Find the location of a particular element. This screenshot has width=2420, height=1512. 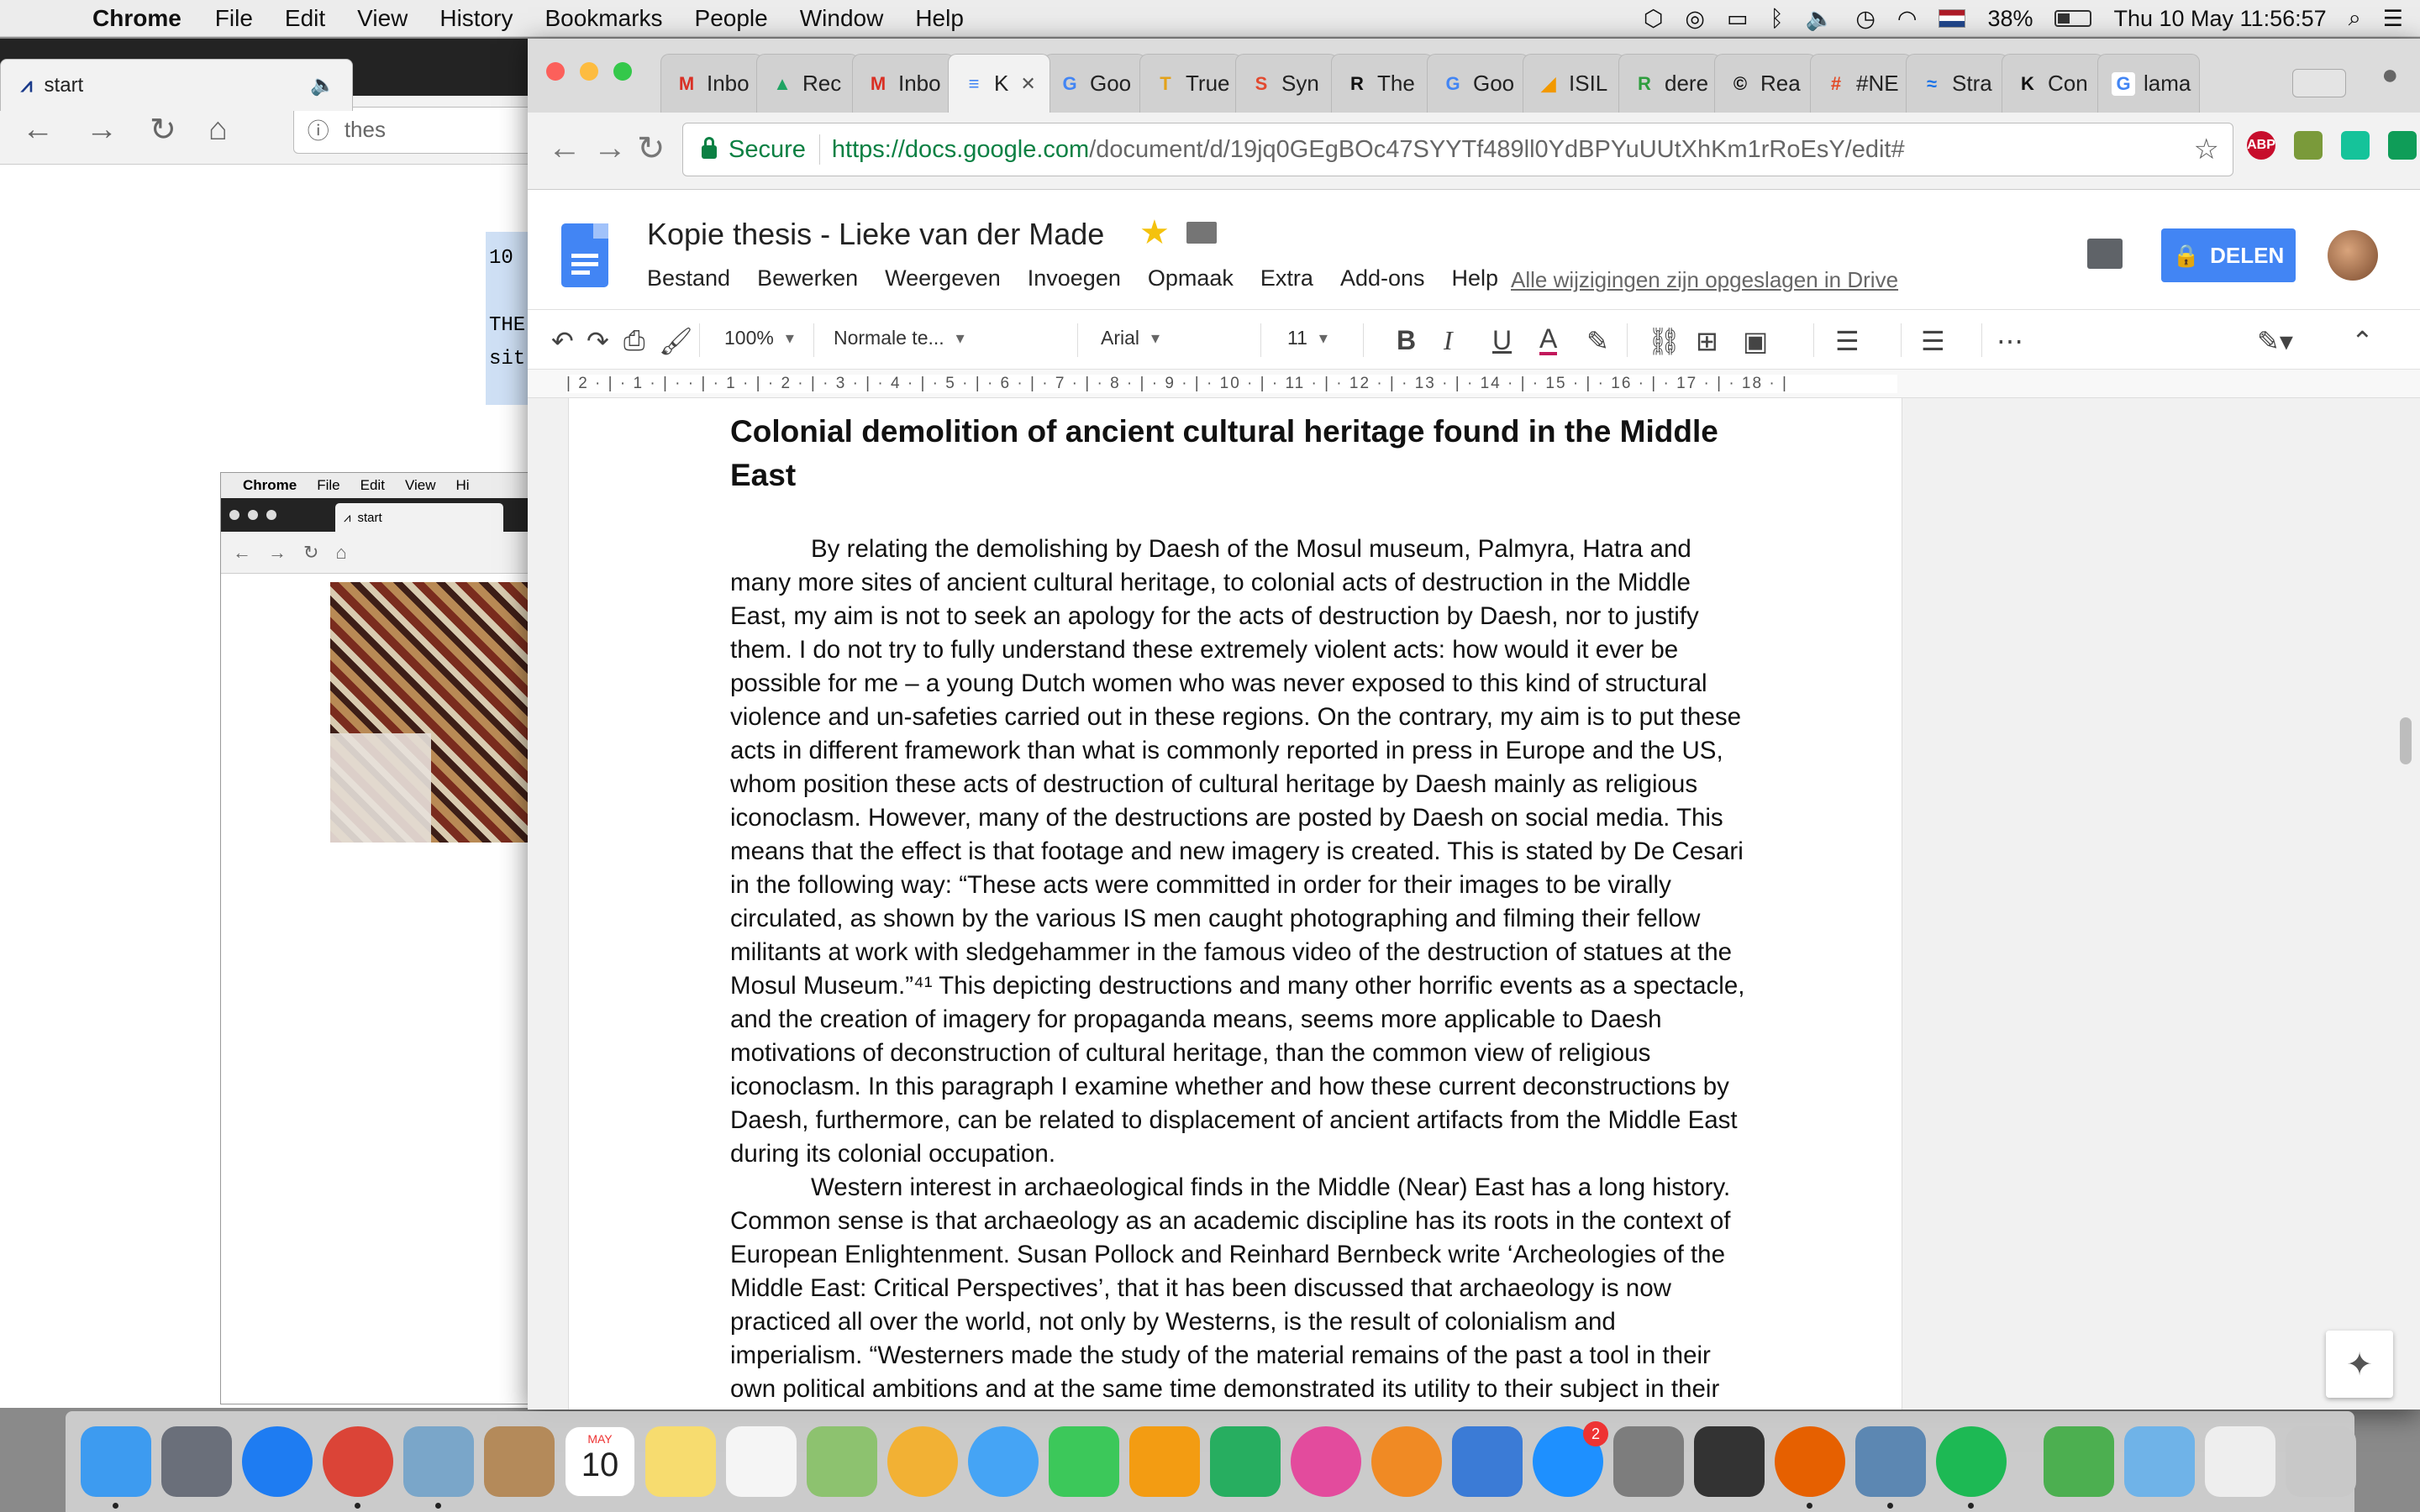

launchpad-icon is located at coordinates (196, 1461).